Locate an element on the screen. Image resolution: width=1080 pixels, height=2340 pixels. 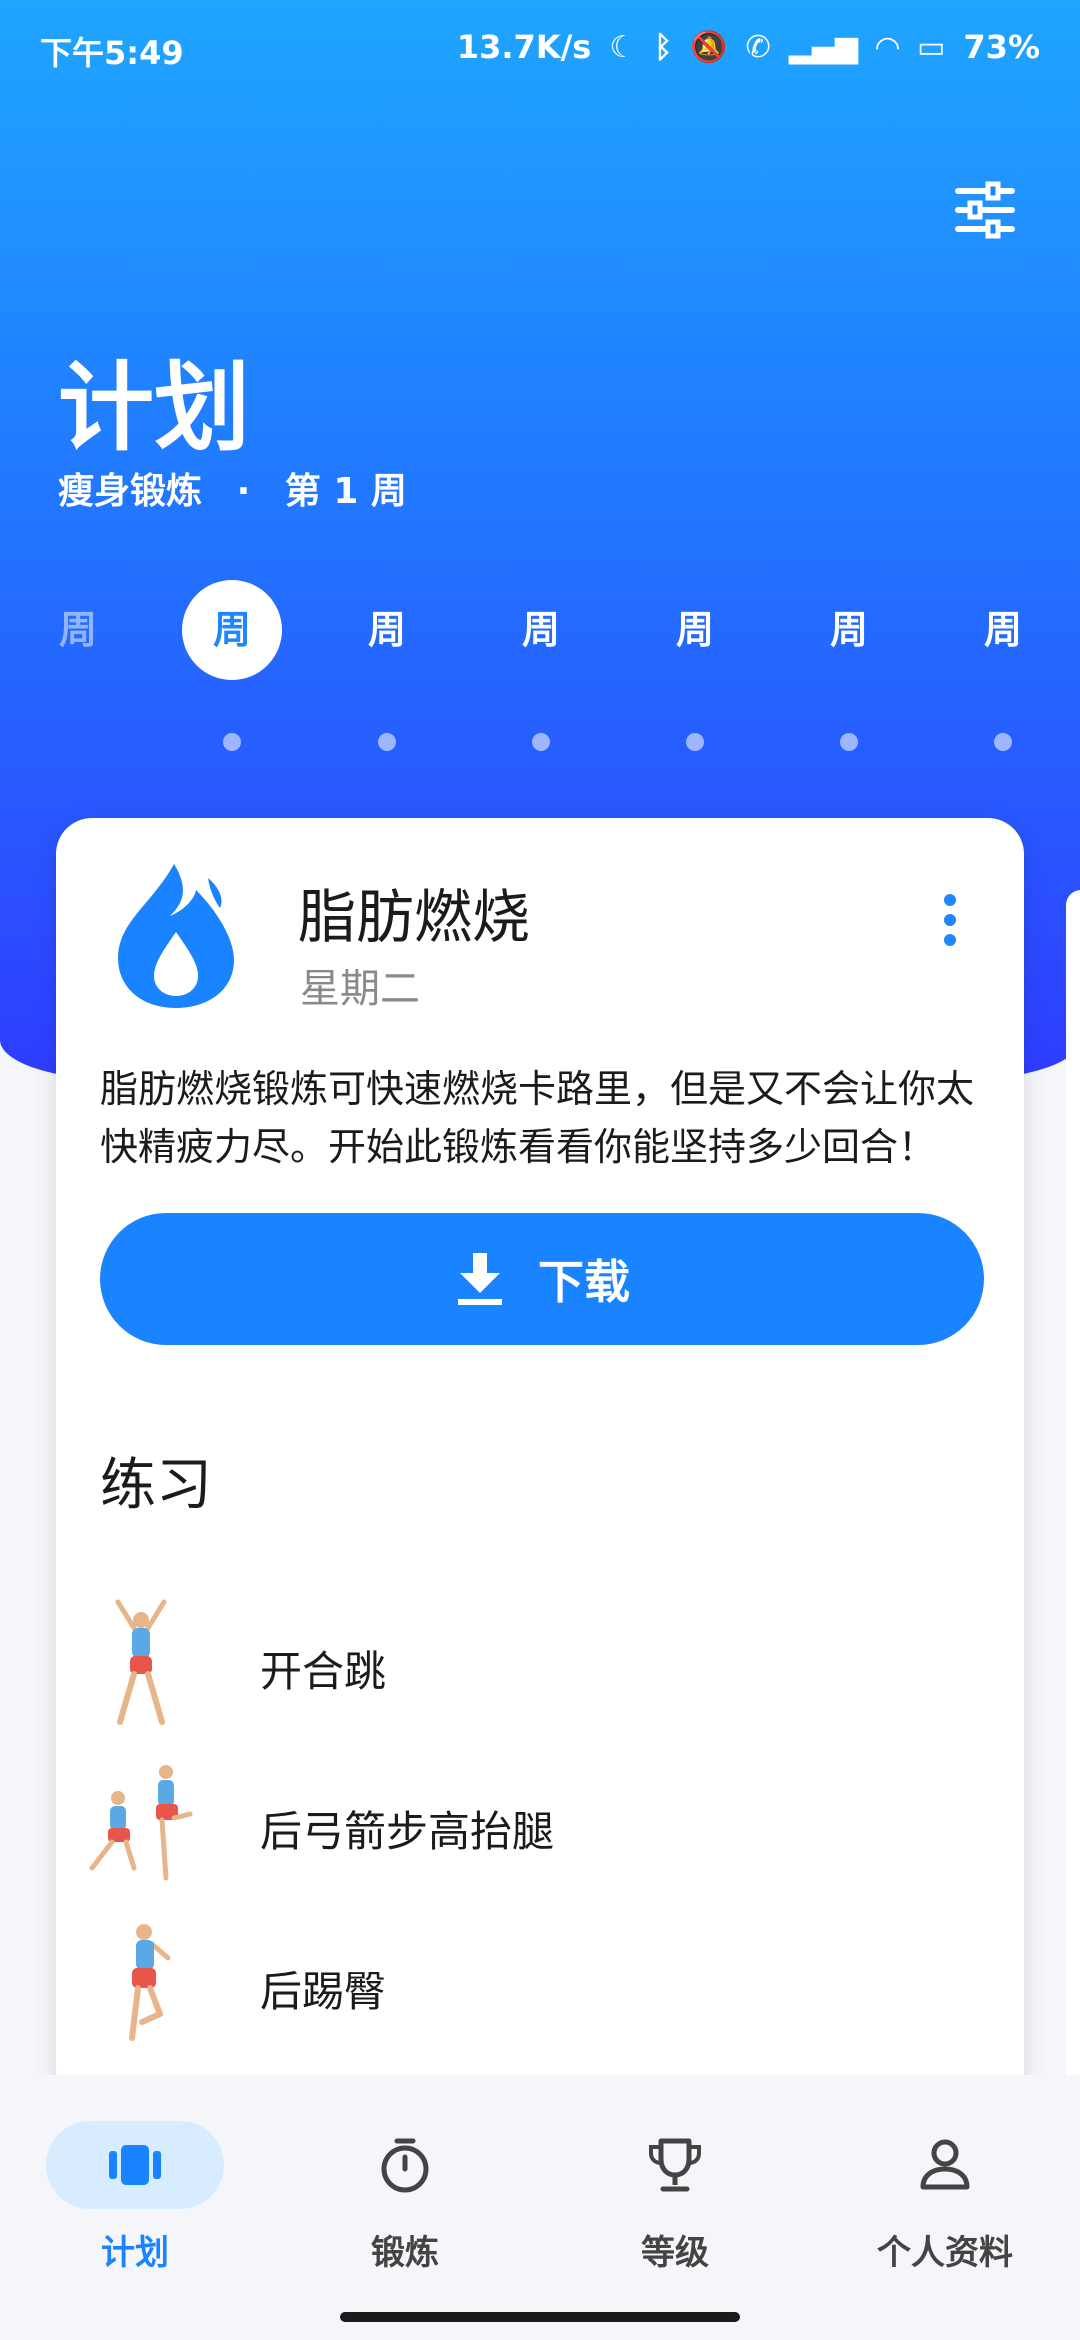
week-tab-6: 周 is located at coordinates (849, 630).